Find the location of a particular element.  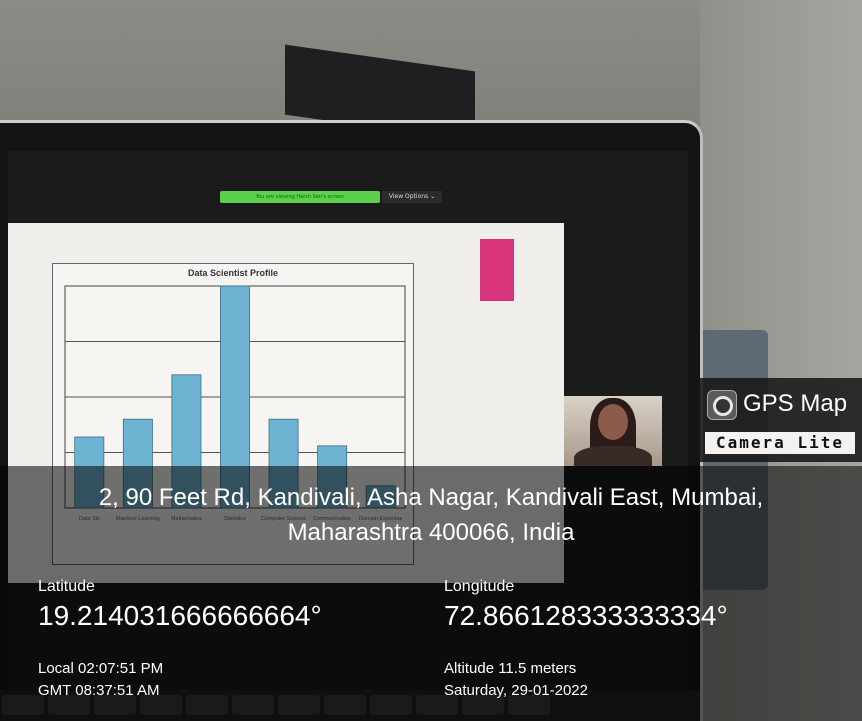

local-time: Local 02:07:51 PM is located at coordinates (101, 668).